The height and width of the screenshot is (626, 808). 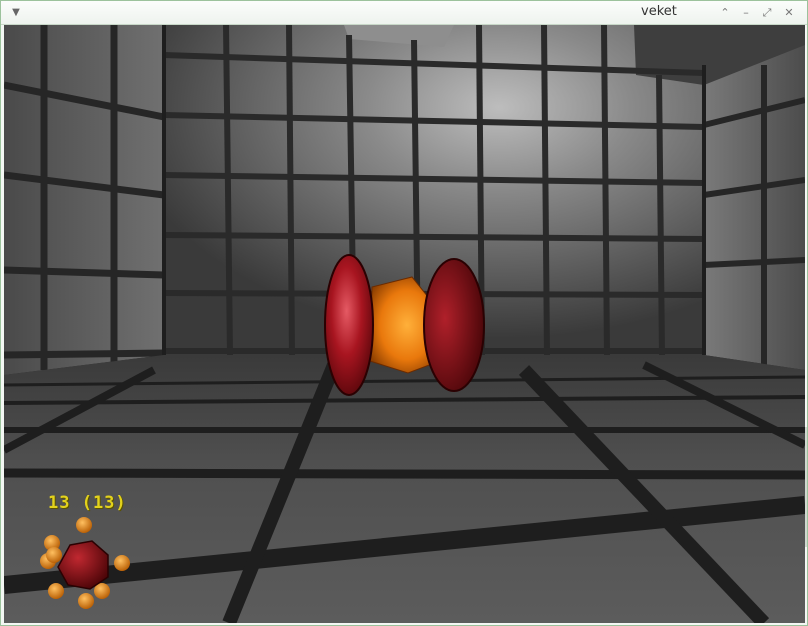 I want to click on close-button: ✕, so click(x=789, y=13).